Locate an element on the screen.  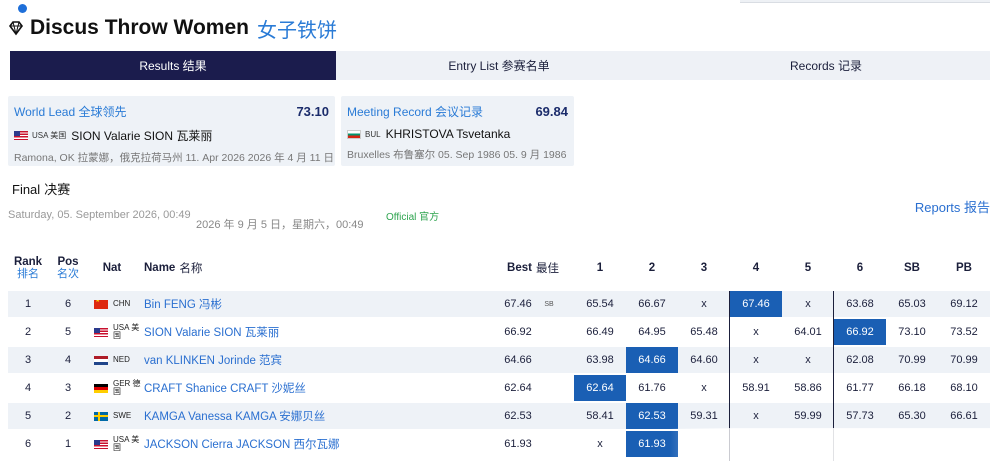
cell-a1: 62.64 is located at coordinates (600, 388).